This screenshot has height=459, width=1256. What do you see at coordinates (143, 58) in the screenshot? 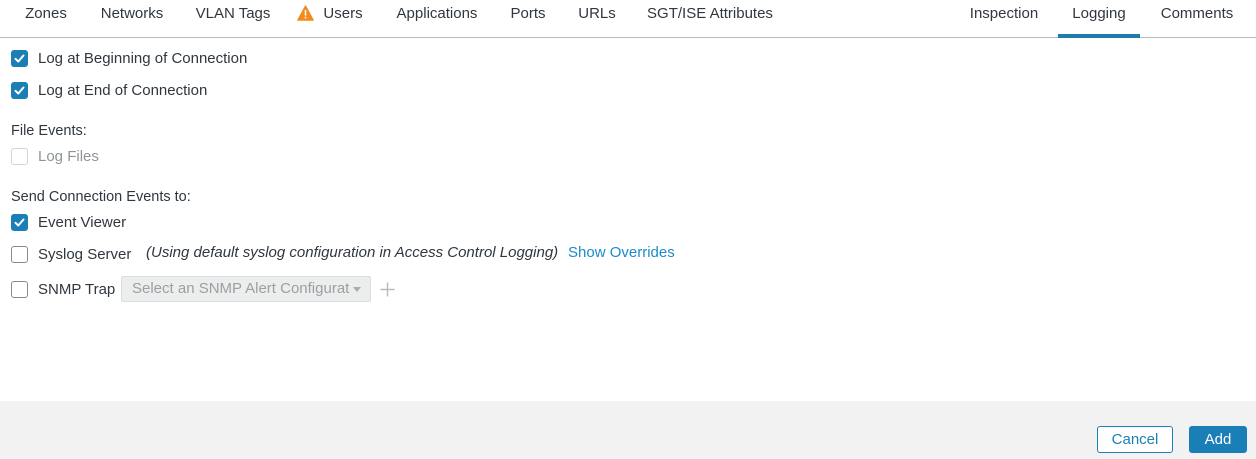
I see `log-beginning-label: Log at Beginning of Connection` at bounding box center [143, 58].